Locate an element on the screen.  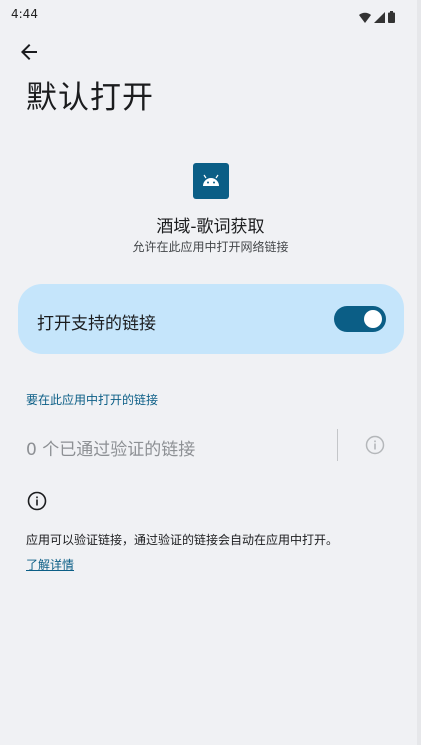
page-title: 默认打开 is located at coordinates (90, 98).